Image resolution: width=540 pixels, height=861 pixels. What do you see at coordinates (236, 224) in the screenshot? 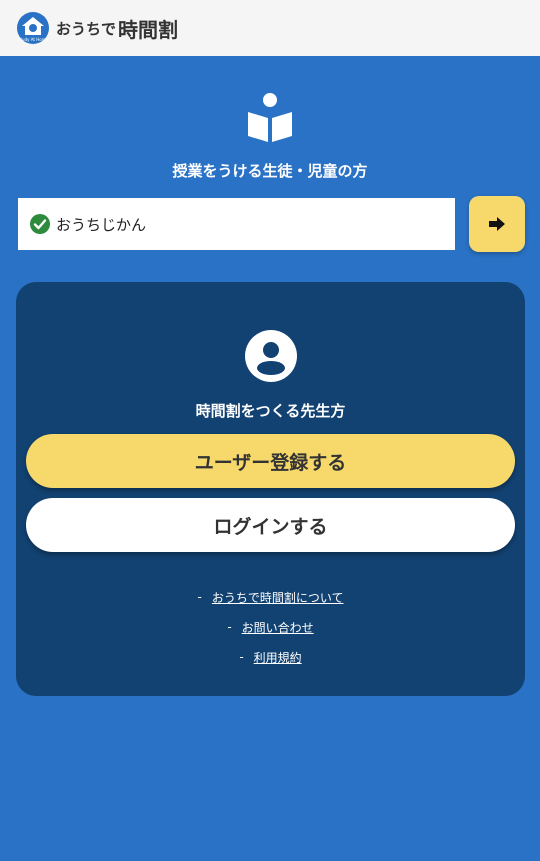
I see `class-code-input: おうちじかん` at bounding box center [236, 224].